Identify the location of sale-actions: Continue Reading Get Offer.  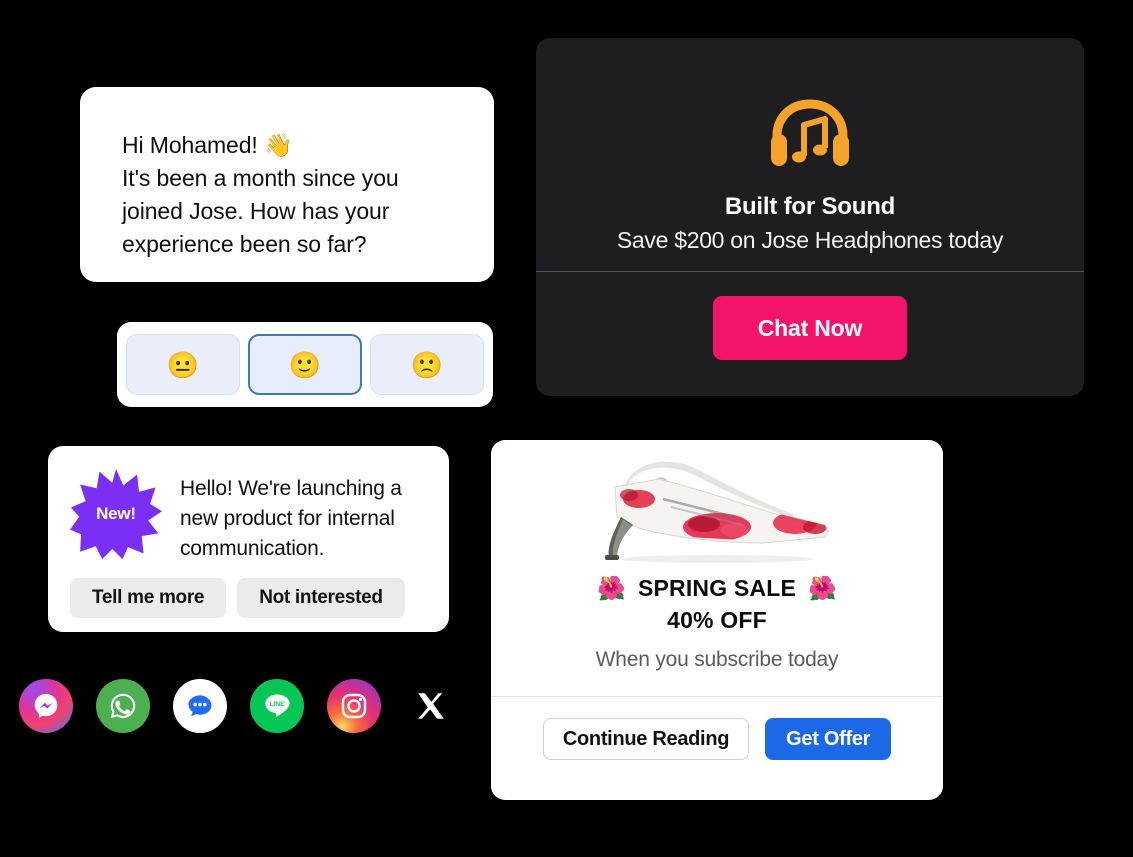
(717, 728).